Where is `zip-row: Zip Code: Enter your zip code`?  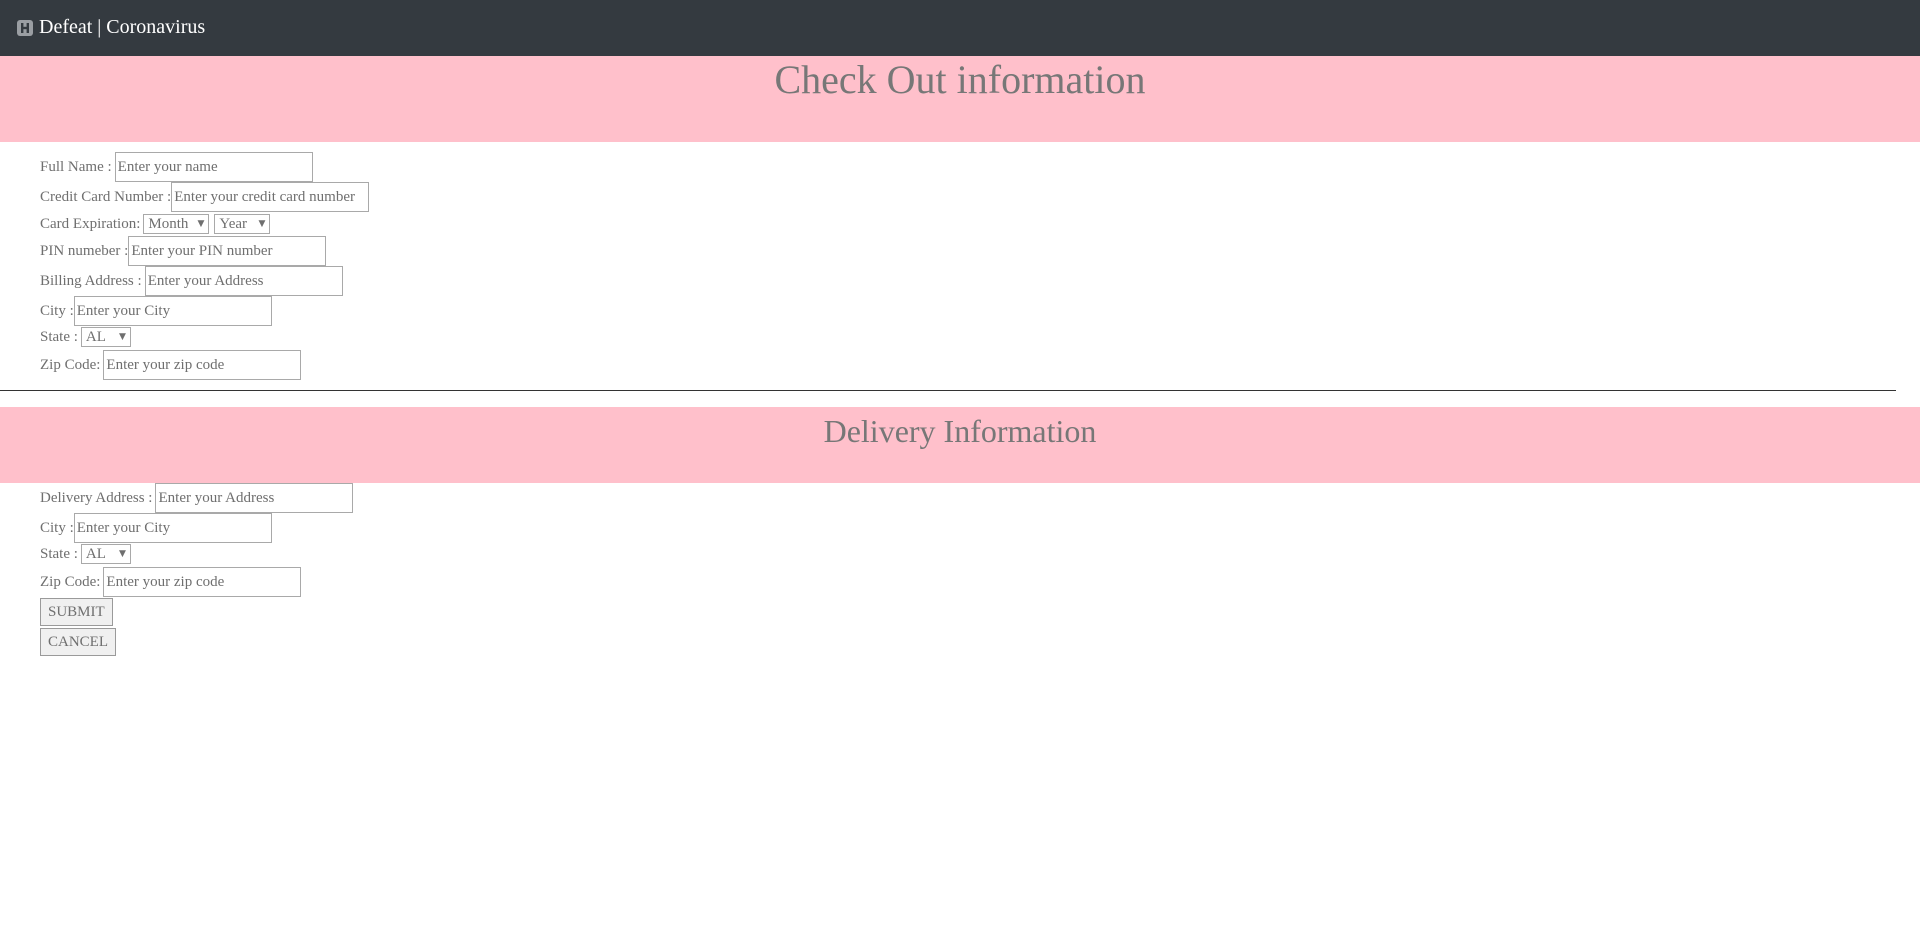 zip-row: Zip Code: Enter your zip code is located at coordinates (171, 365).